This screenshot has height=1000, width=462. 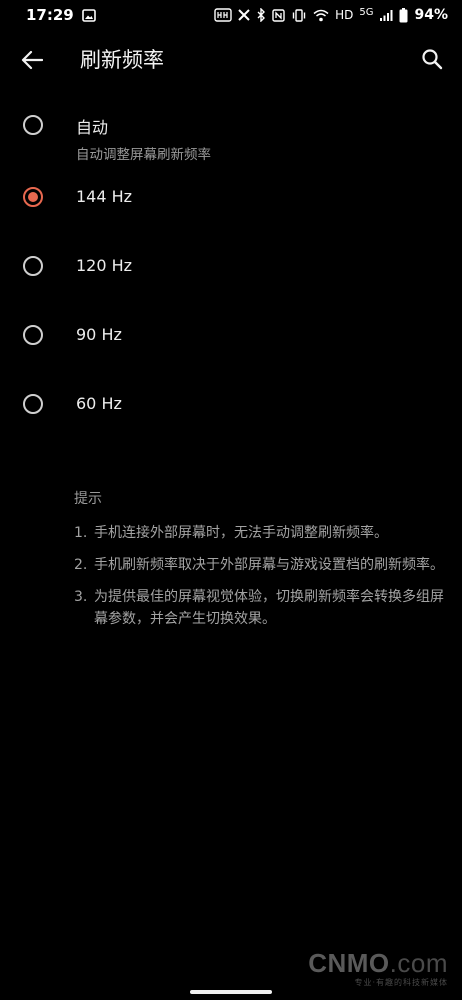 I want to click on option-120hz: 120 Hz, so click(x=231, y=273).